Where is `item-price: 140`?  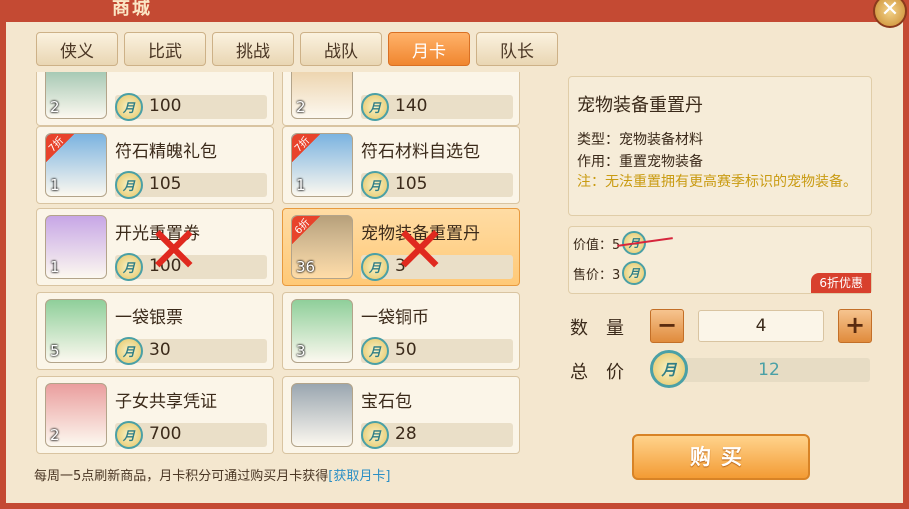
item-price: 140 is located at coordinates (411, 106).